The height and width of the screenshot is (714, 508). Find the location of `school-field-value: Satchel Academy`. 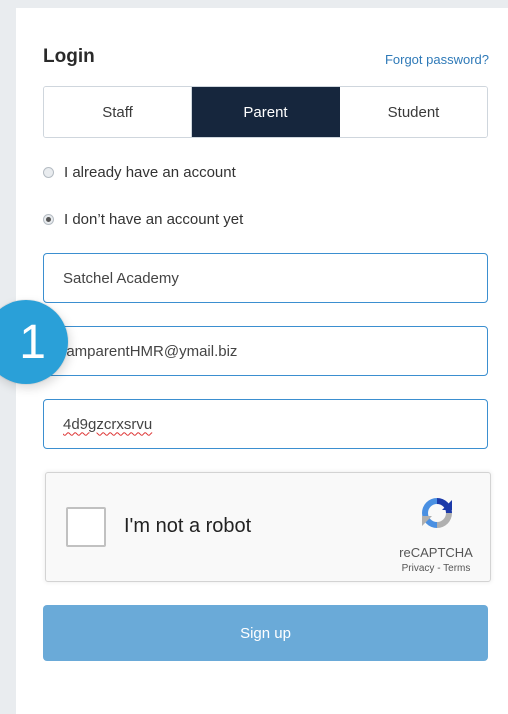

school-field-value: Satchel Academy is located at coordinates (121, 278).